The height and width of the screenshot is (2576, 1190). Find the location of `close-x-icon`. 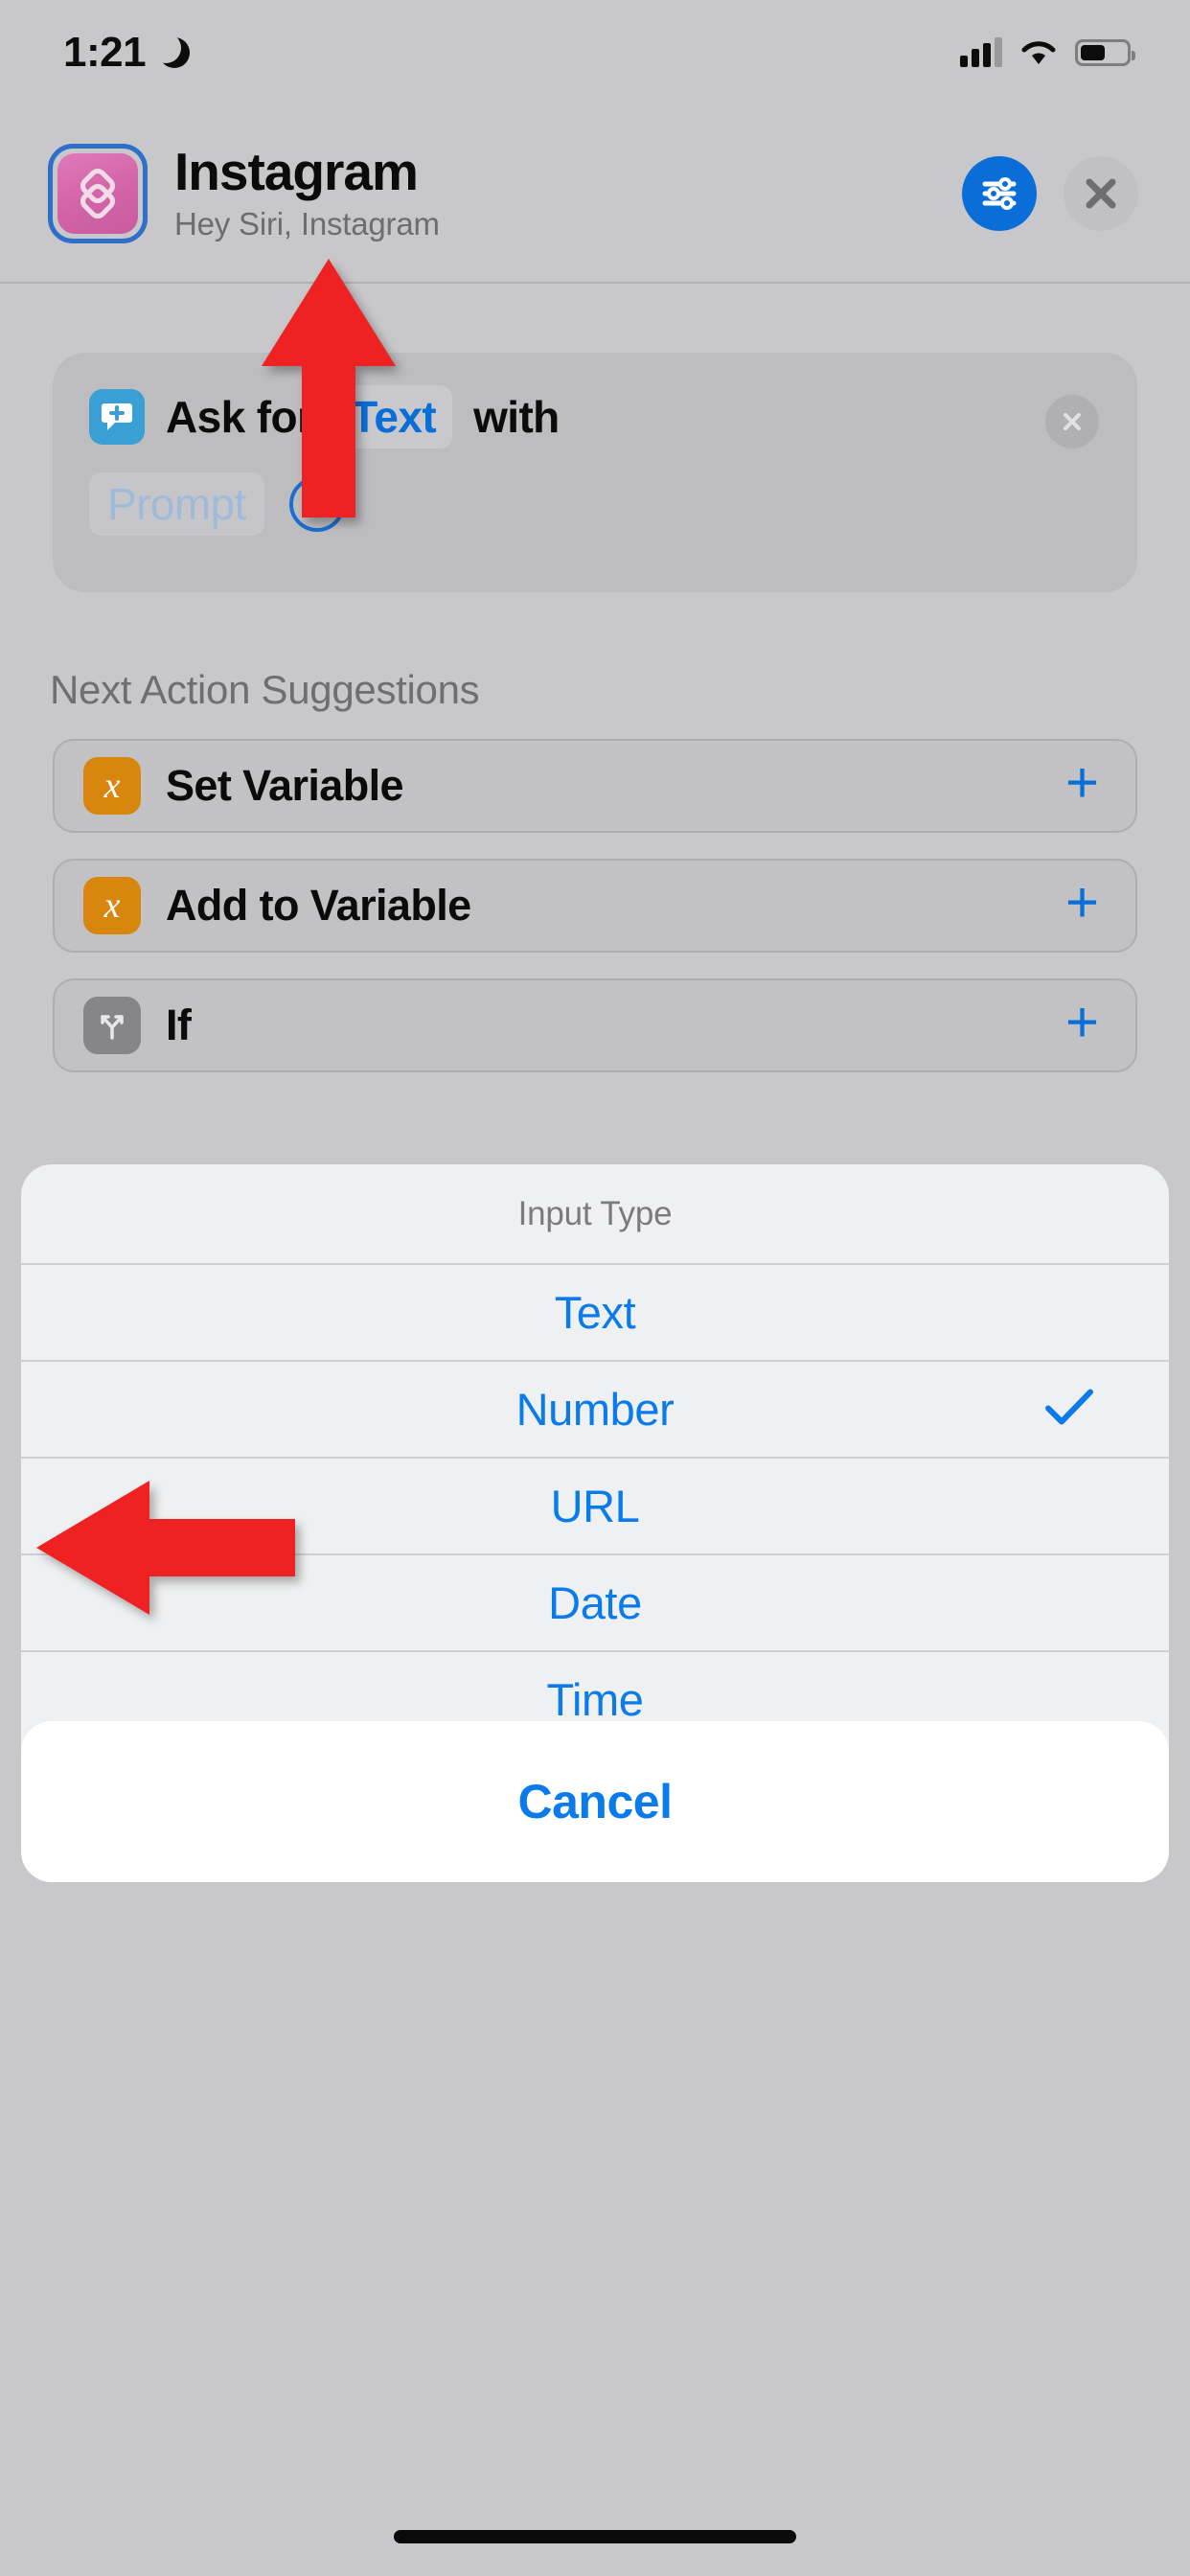

close-x-icon is located at coordinates (1101, 193).